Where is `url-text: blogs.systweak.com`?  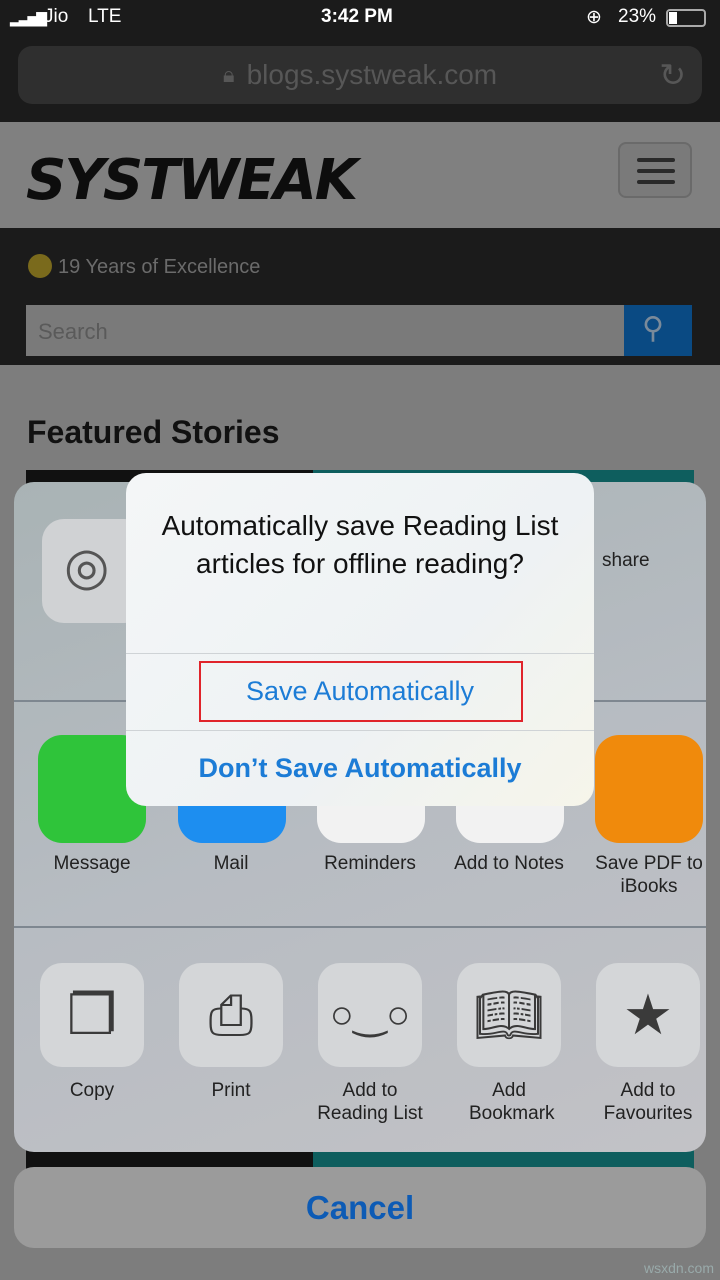
url-text: blogs.systweak.com is located at coordinates (372, 74).